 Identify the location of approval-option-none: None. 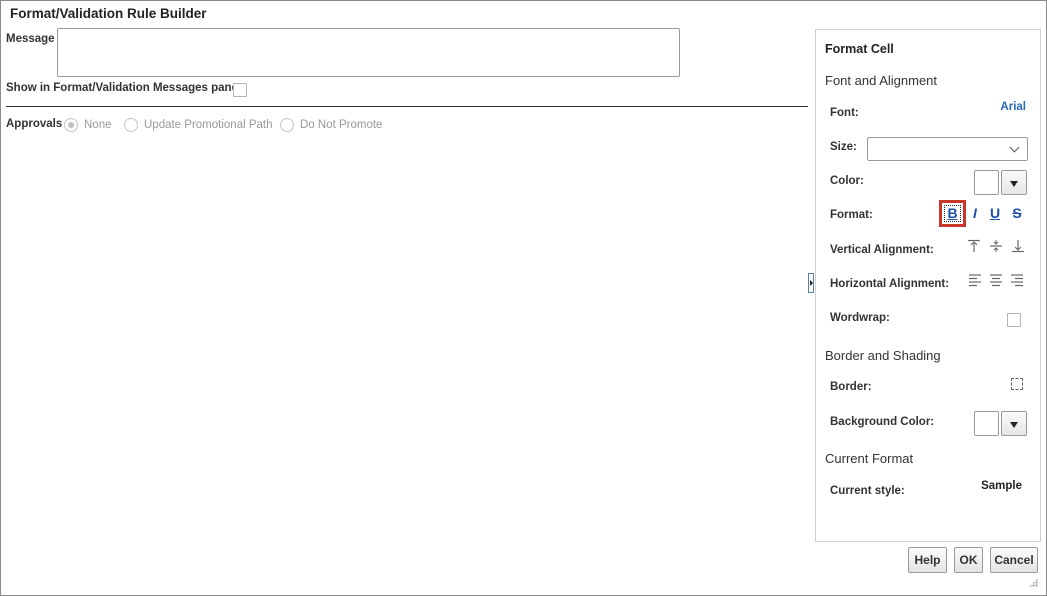
(88, 125).